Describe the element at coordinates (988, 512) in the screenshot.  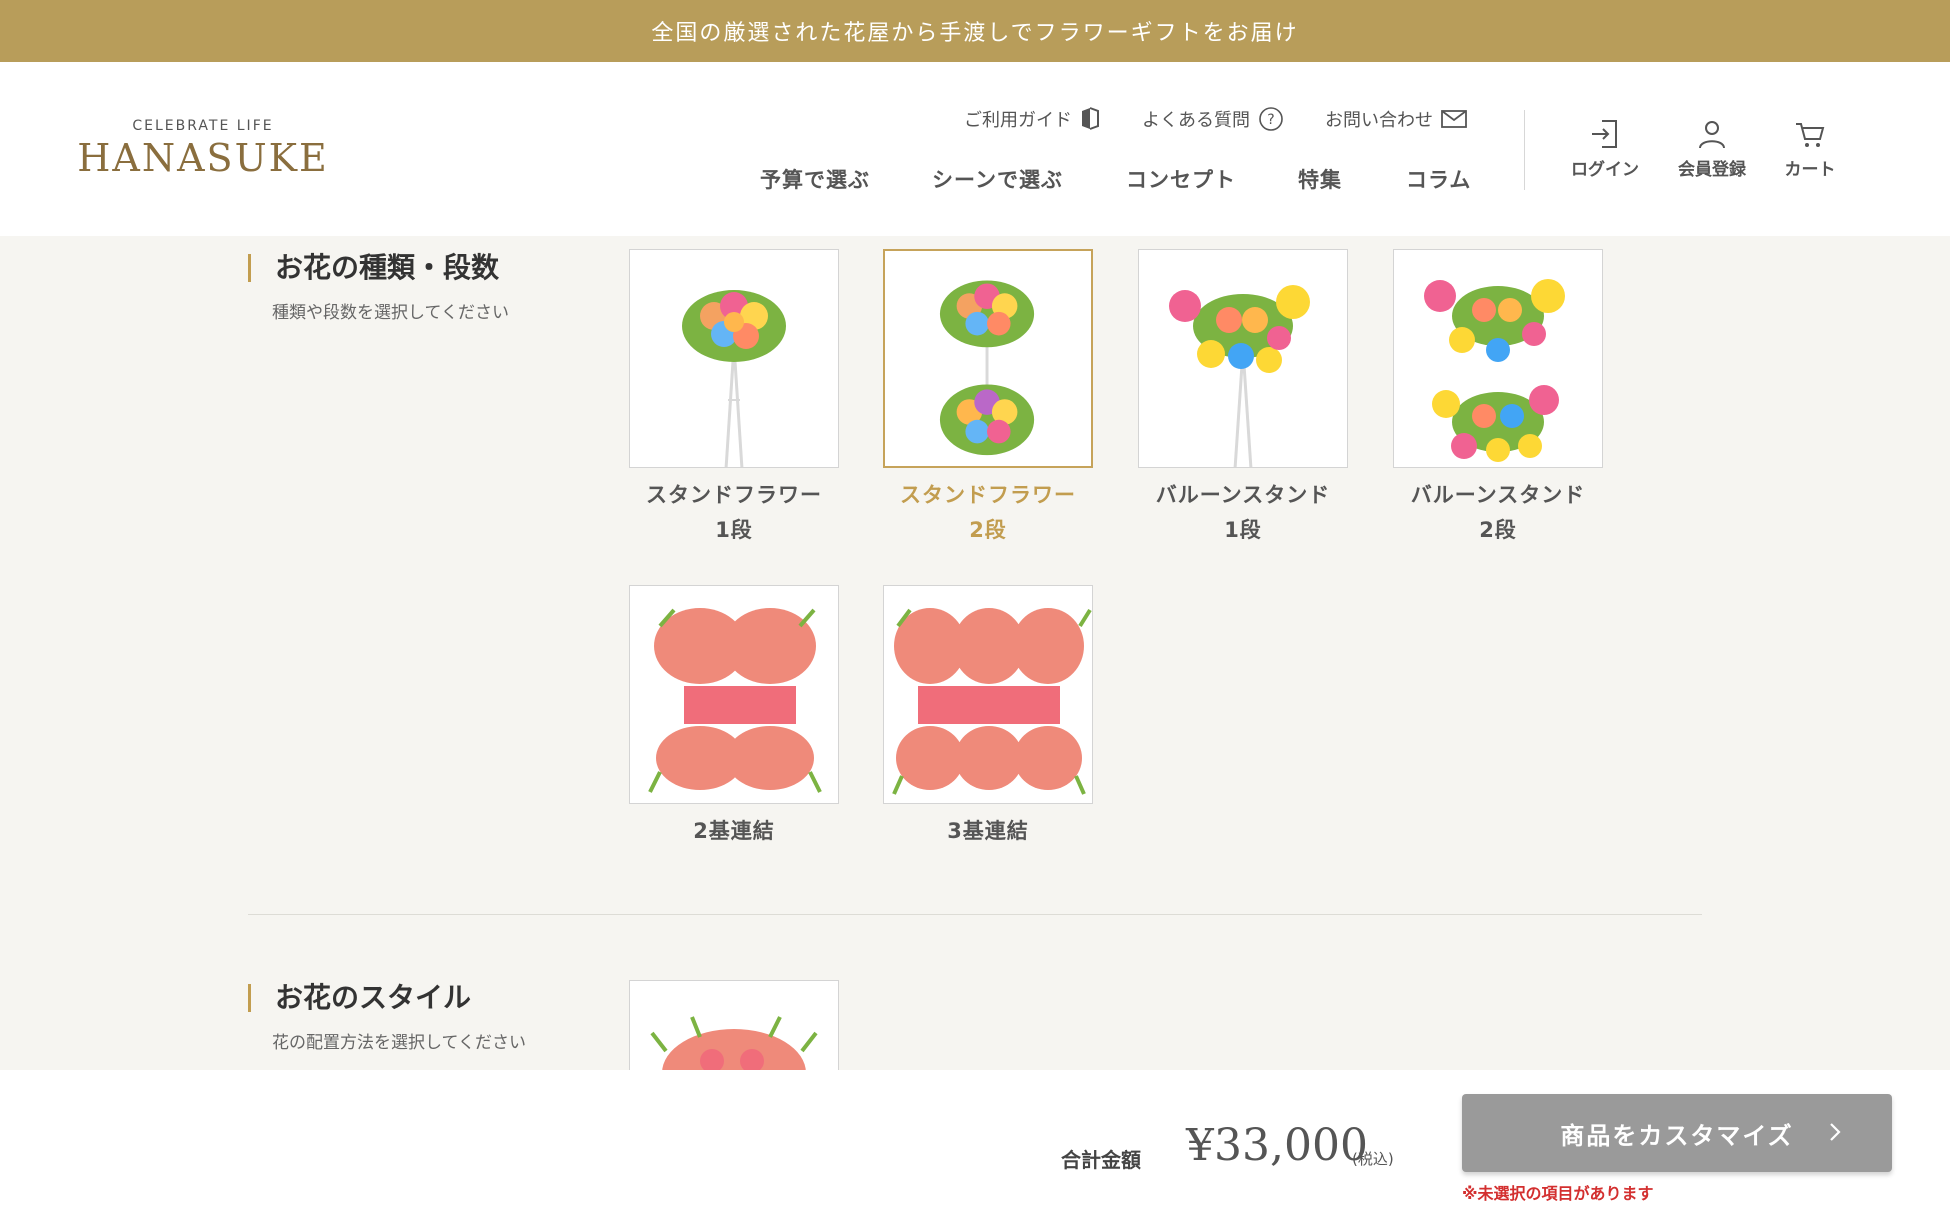
I see `option-label: スタンドフラワー 2段` at that location.